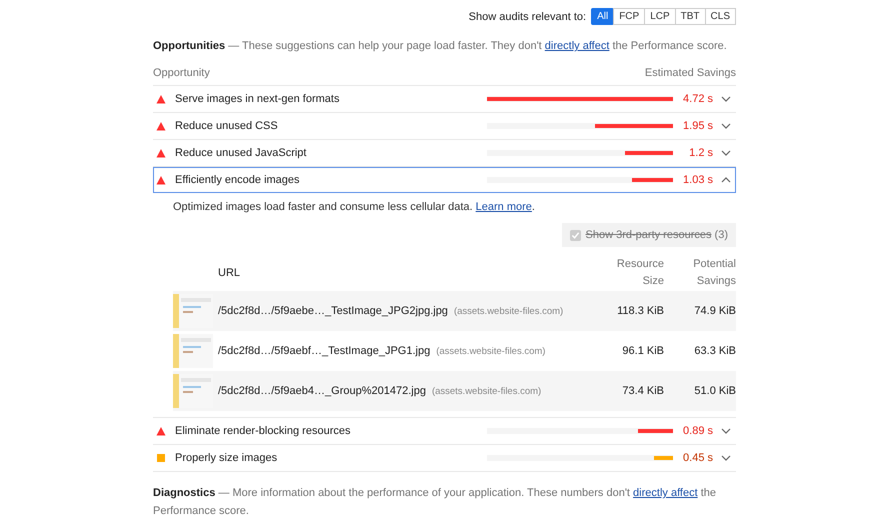 The image size is (888, 528). I want to click on filter-button: FCP, so click(629, 16).